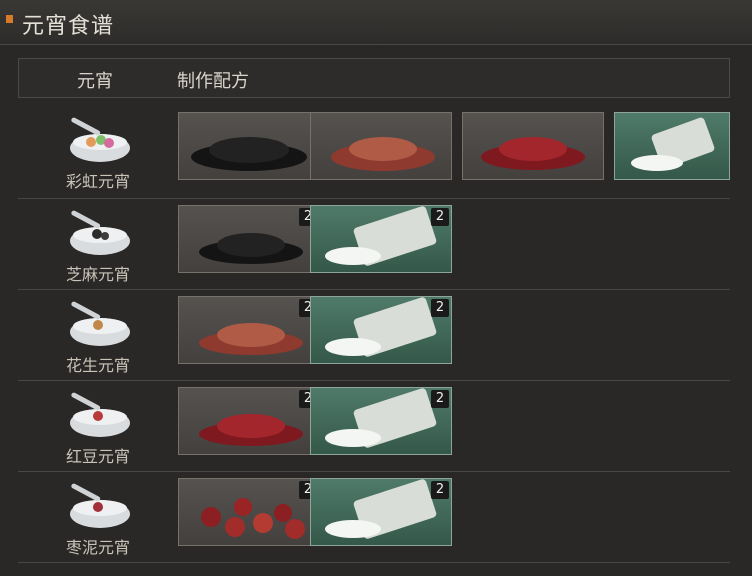 The width and height of the screenshot is (752, 576). What do you see at coordinates (376, 22) in the screenshot?
I see `header-bar: 元宵食谱` at bounding box center [376, 22].